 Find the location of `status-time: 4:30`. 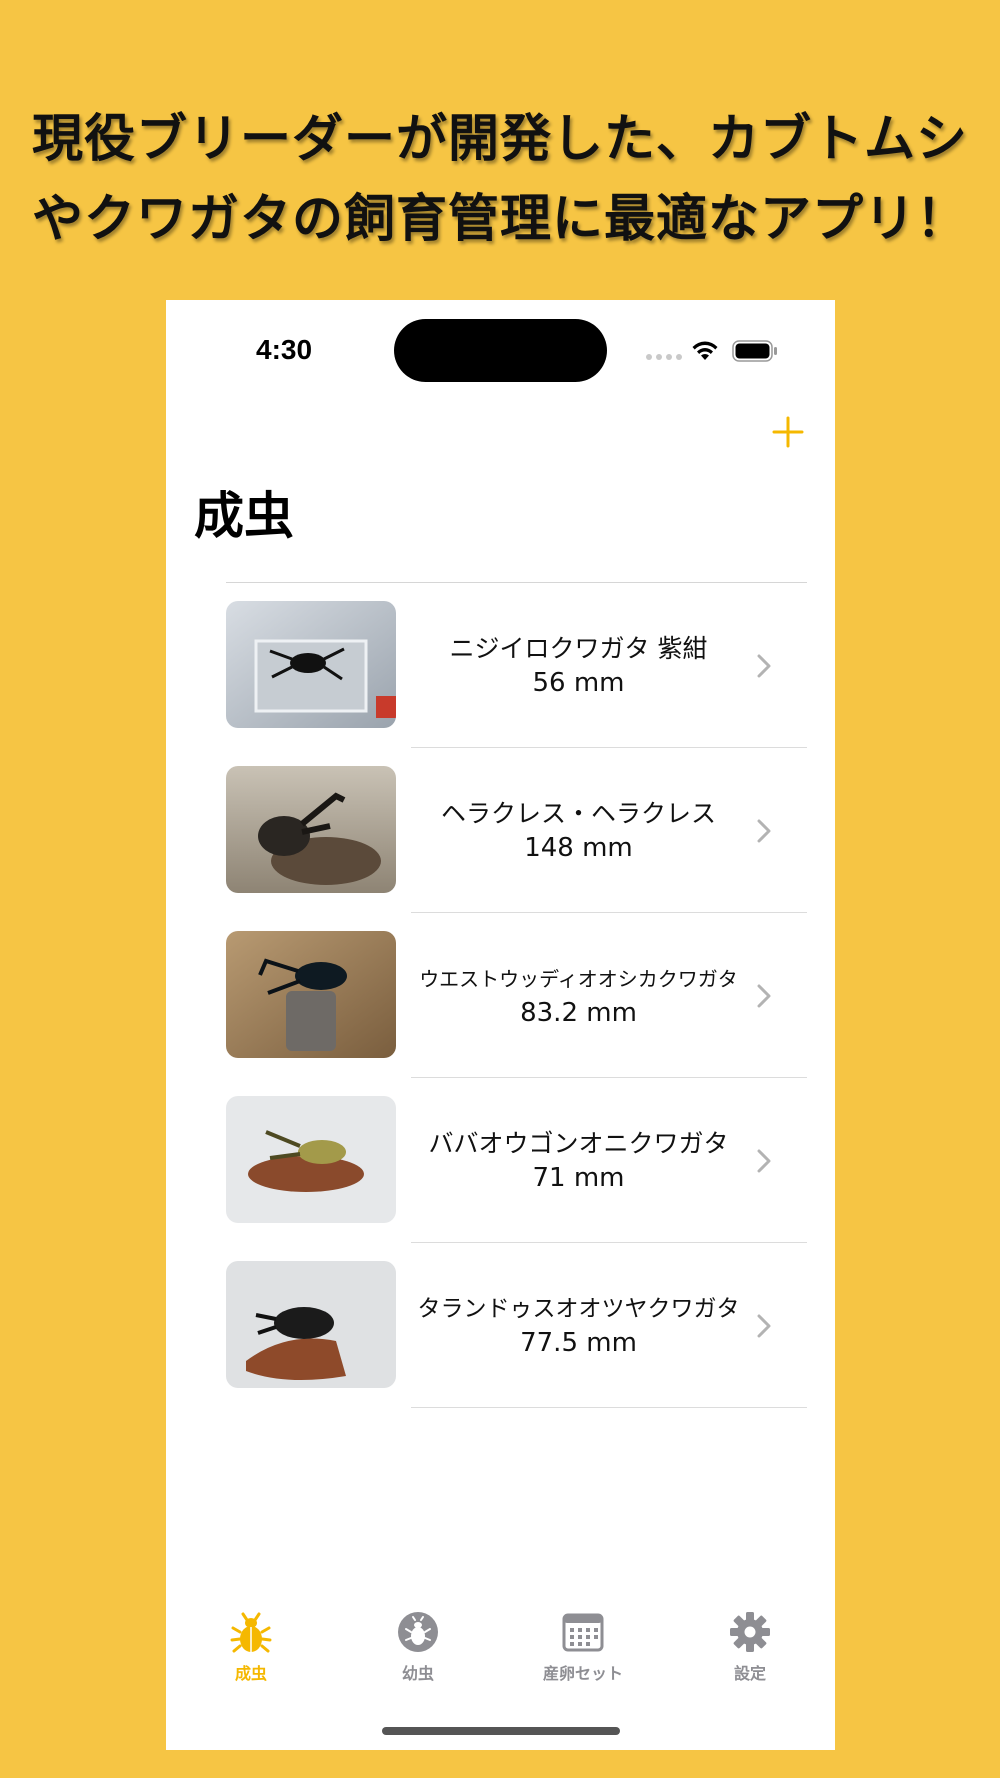

status-time: 4:30 is located at coordinates (284, 349).